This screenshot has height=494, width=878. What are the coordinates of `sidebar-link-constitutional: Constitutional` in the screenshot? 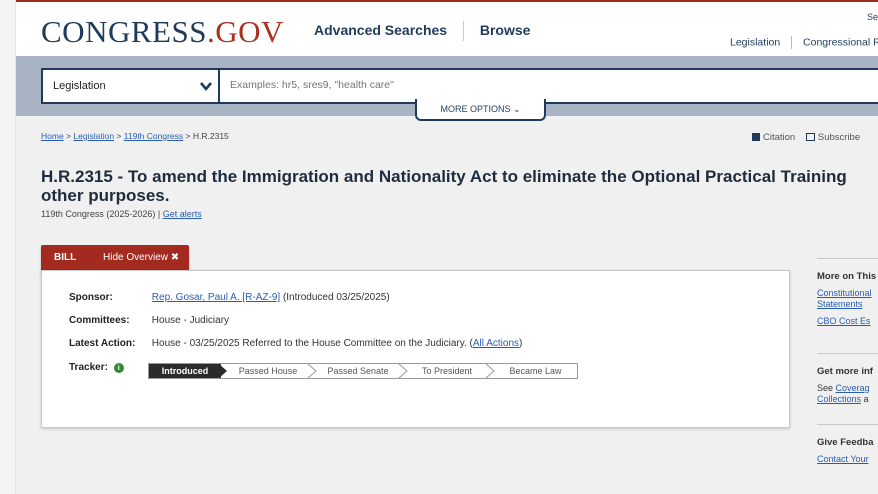 It's located at (847, 293).